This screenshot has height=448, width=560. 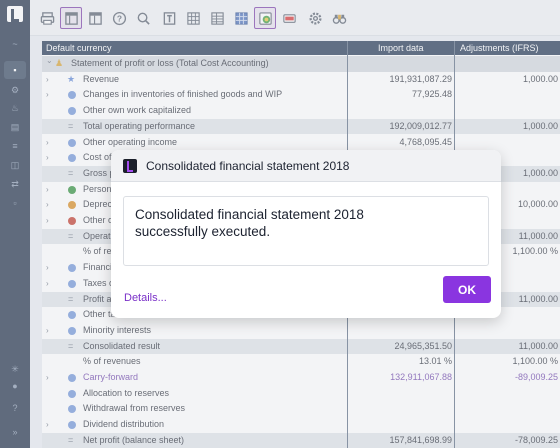 I want to click on app-logo-icon, so click(x=130, y=166).